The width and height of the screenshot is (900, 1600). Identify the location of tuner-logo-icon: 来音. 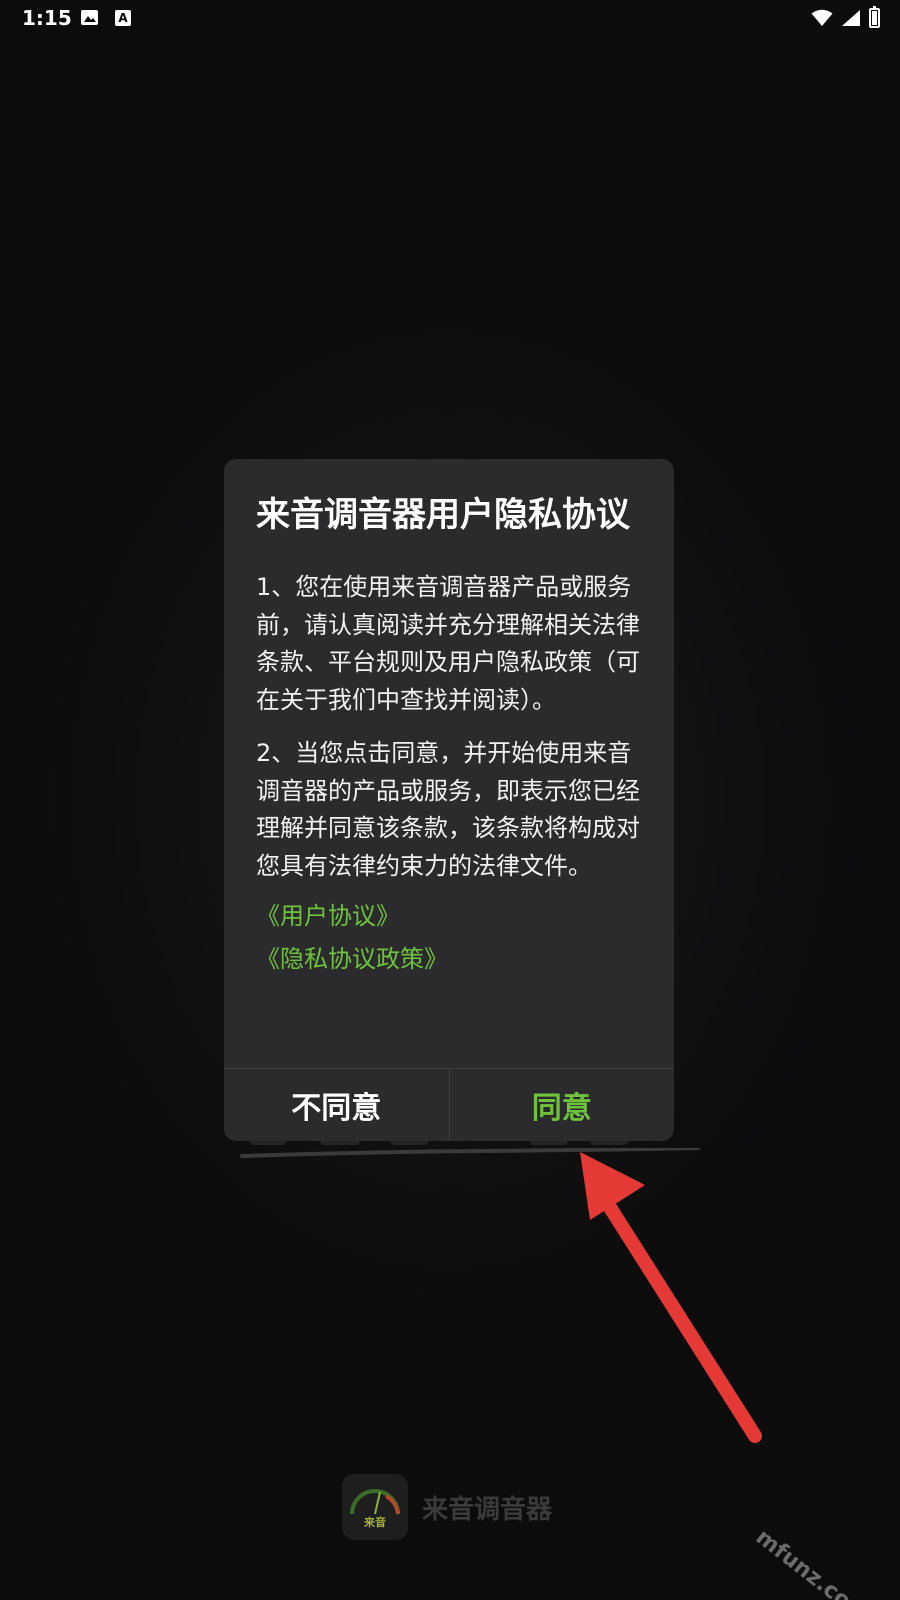
(375, 1507).